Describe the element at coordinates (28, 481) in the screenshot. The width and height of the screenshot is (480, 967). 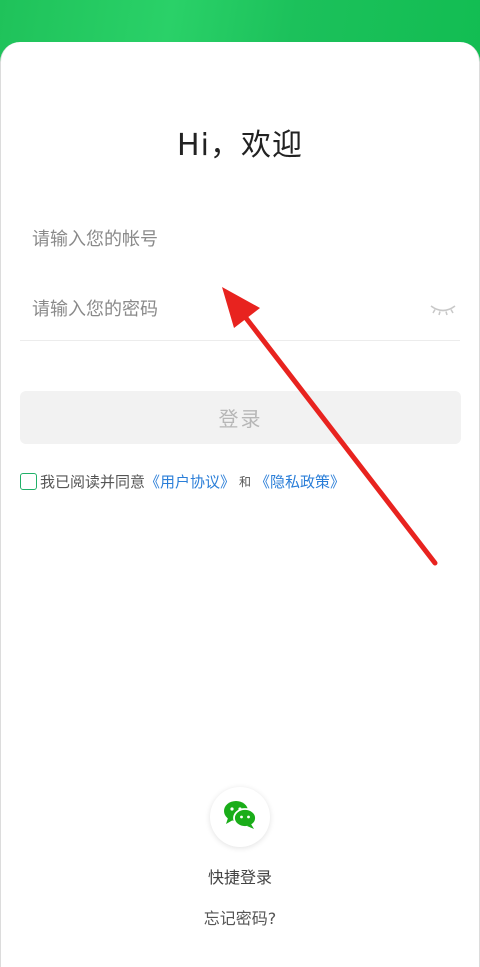
I see `agreement-checkbox` at that location.